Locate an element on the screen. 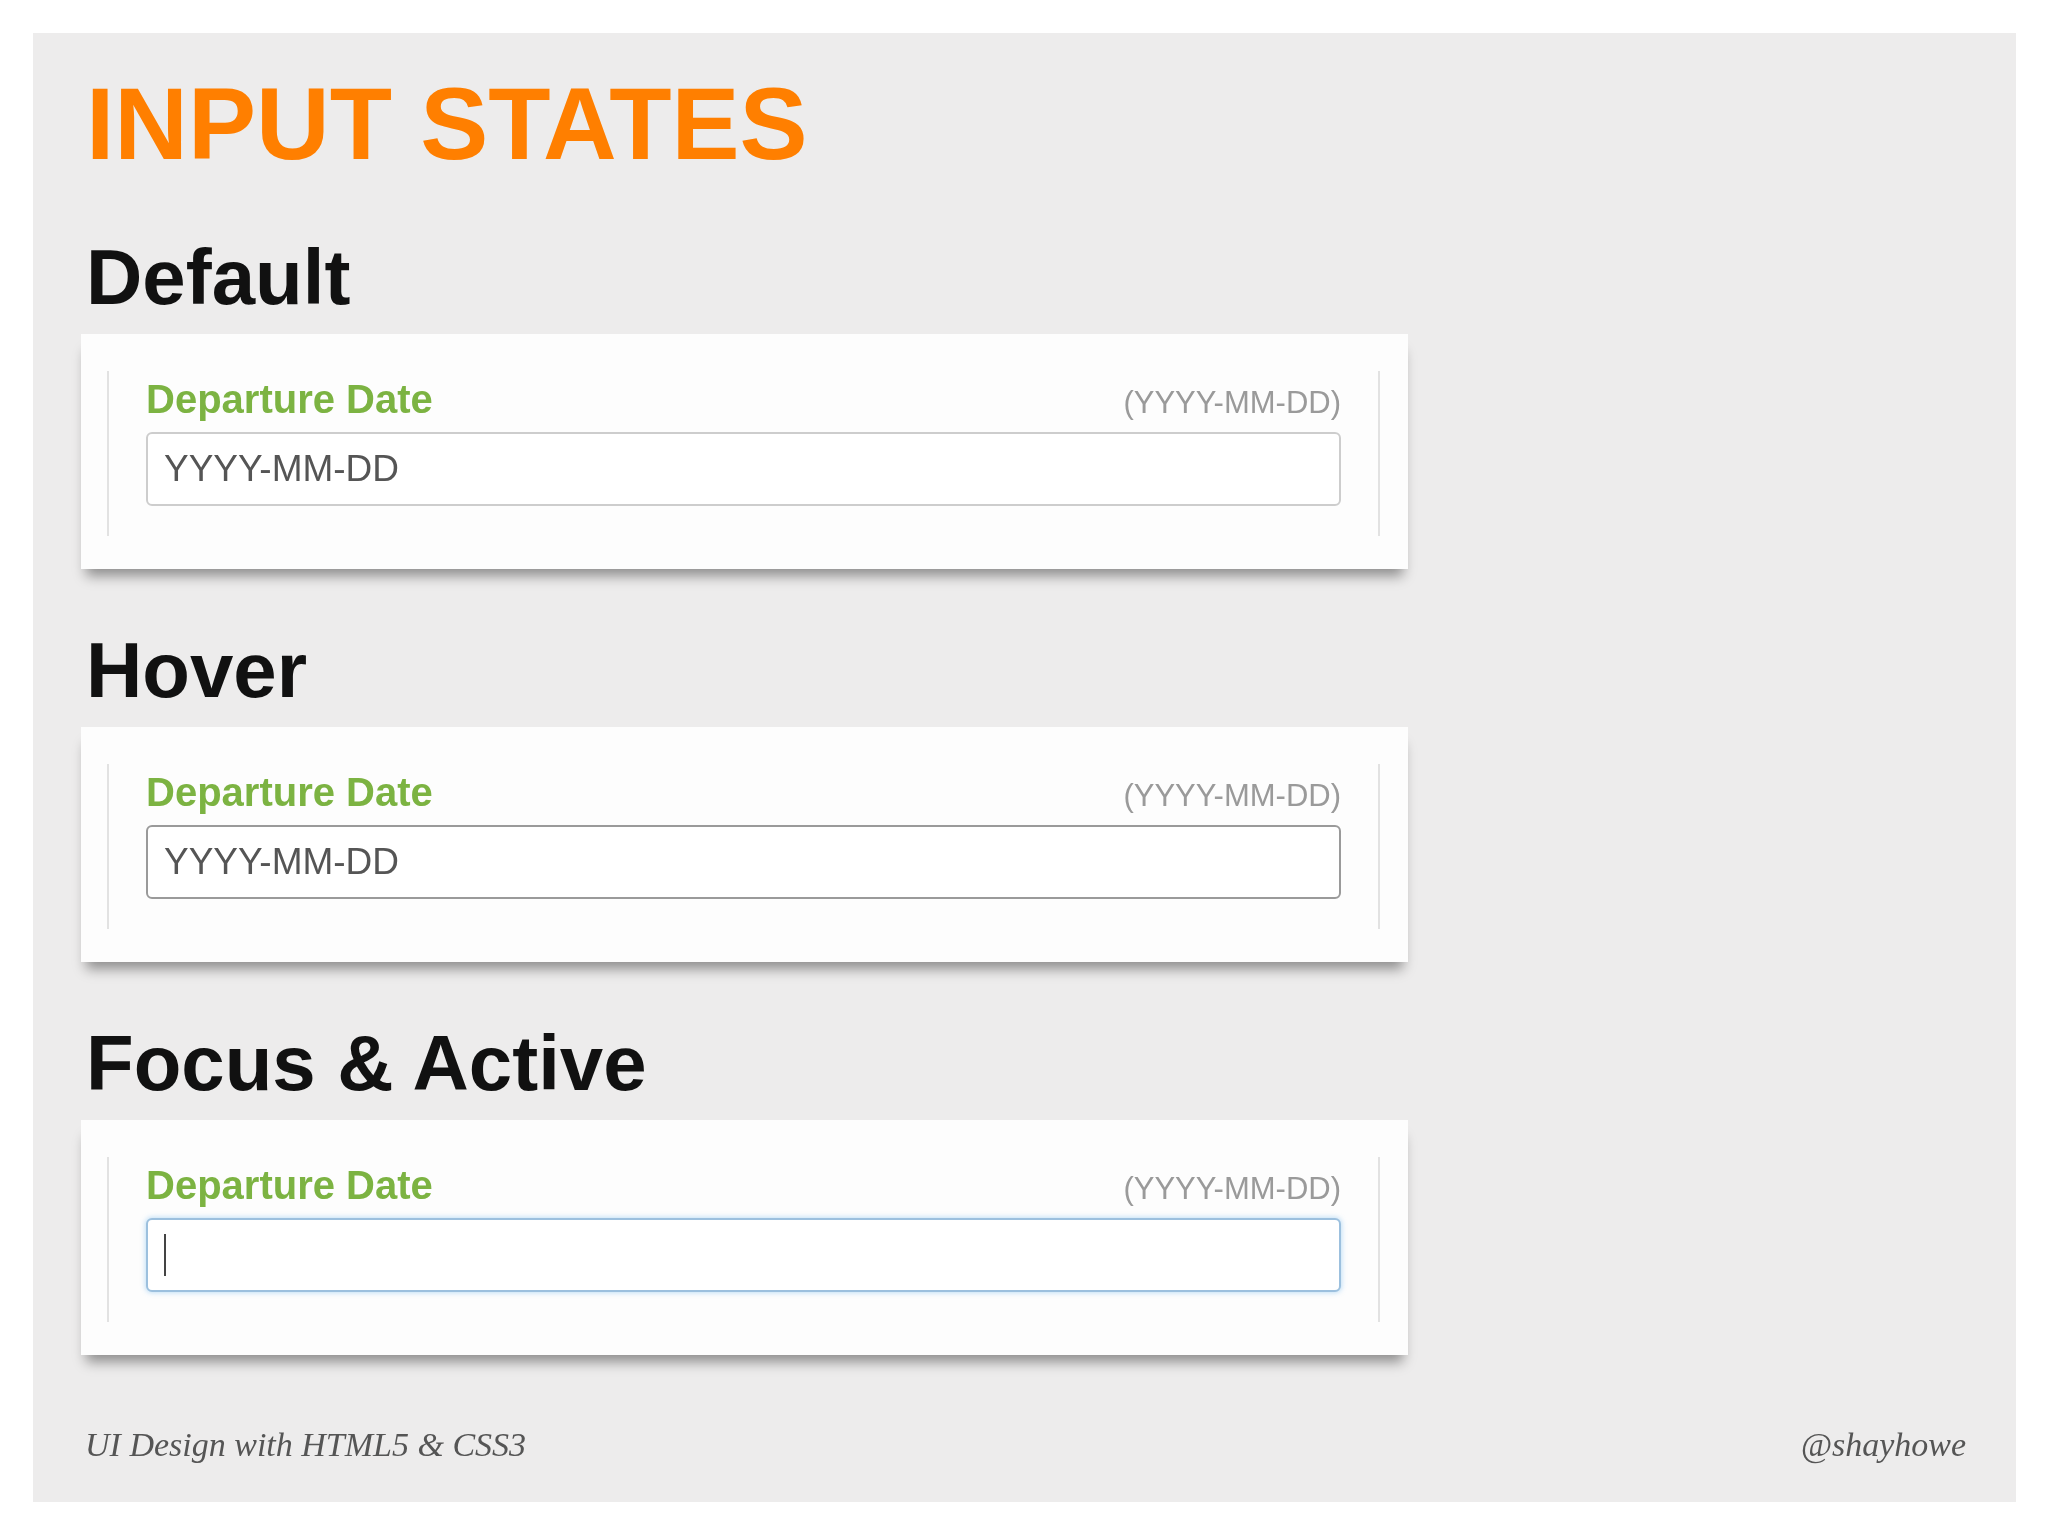  section-heading: Default is located at coordinates (218, 277).